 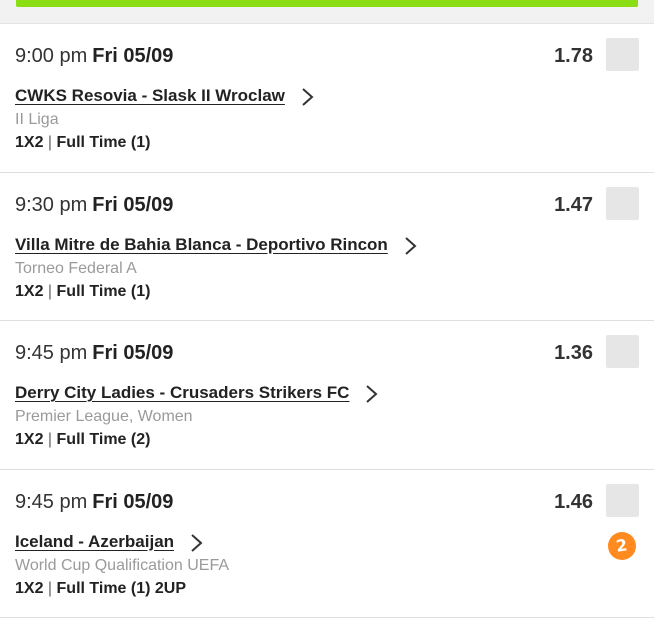 I want to click on boost-badge-label: 2, so click(x=622, y=545).